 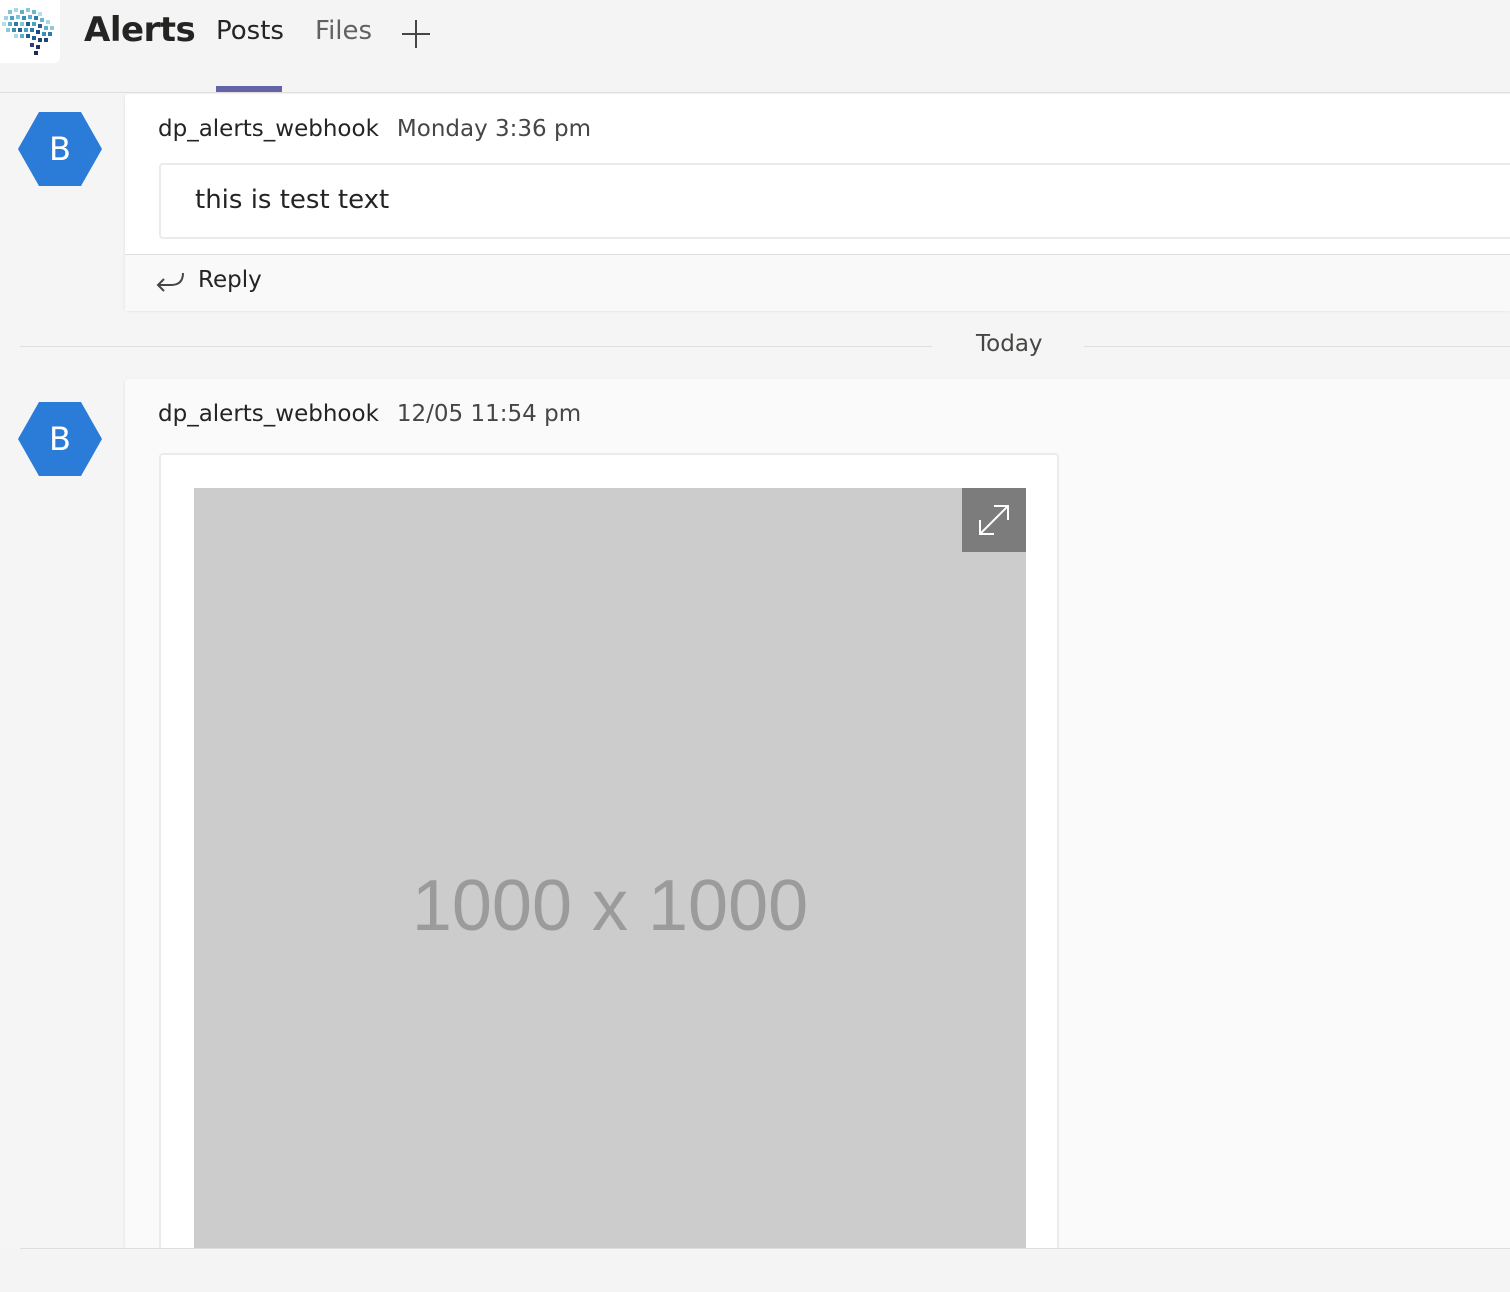 I want to click on reply-label: Reply, so click(x=230, y=280).